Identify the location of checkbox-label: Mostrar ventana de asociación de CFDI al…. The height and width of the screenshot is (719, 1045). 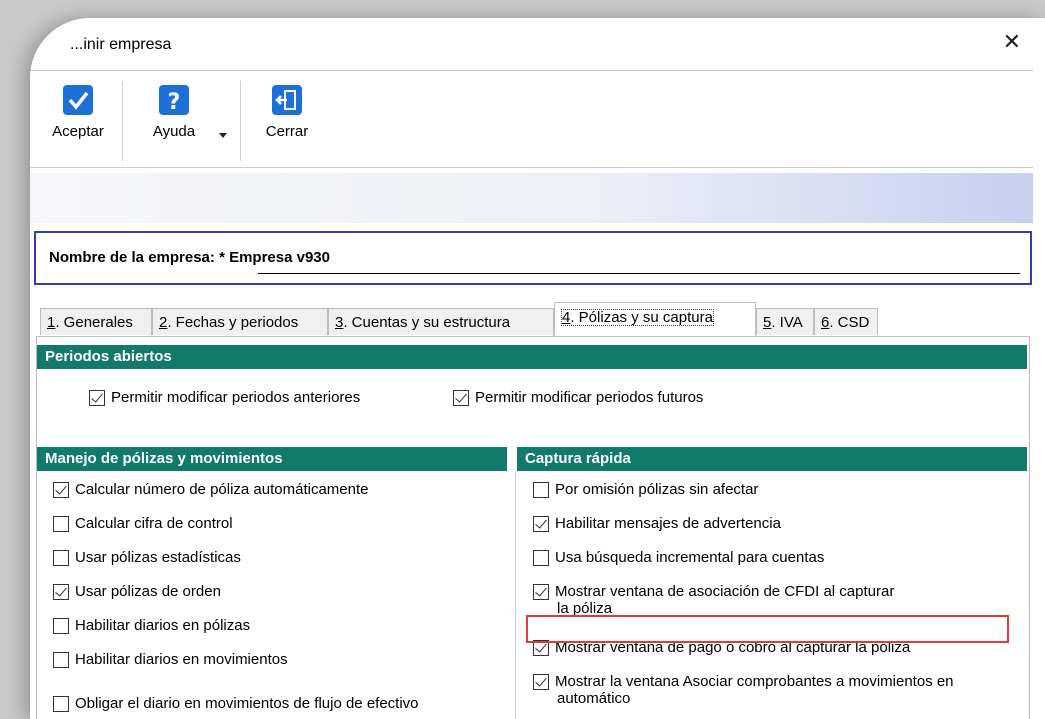
(724, 600).